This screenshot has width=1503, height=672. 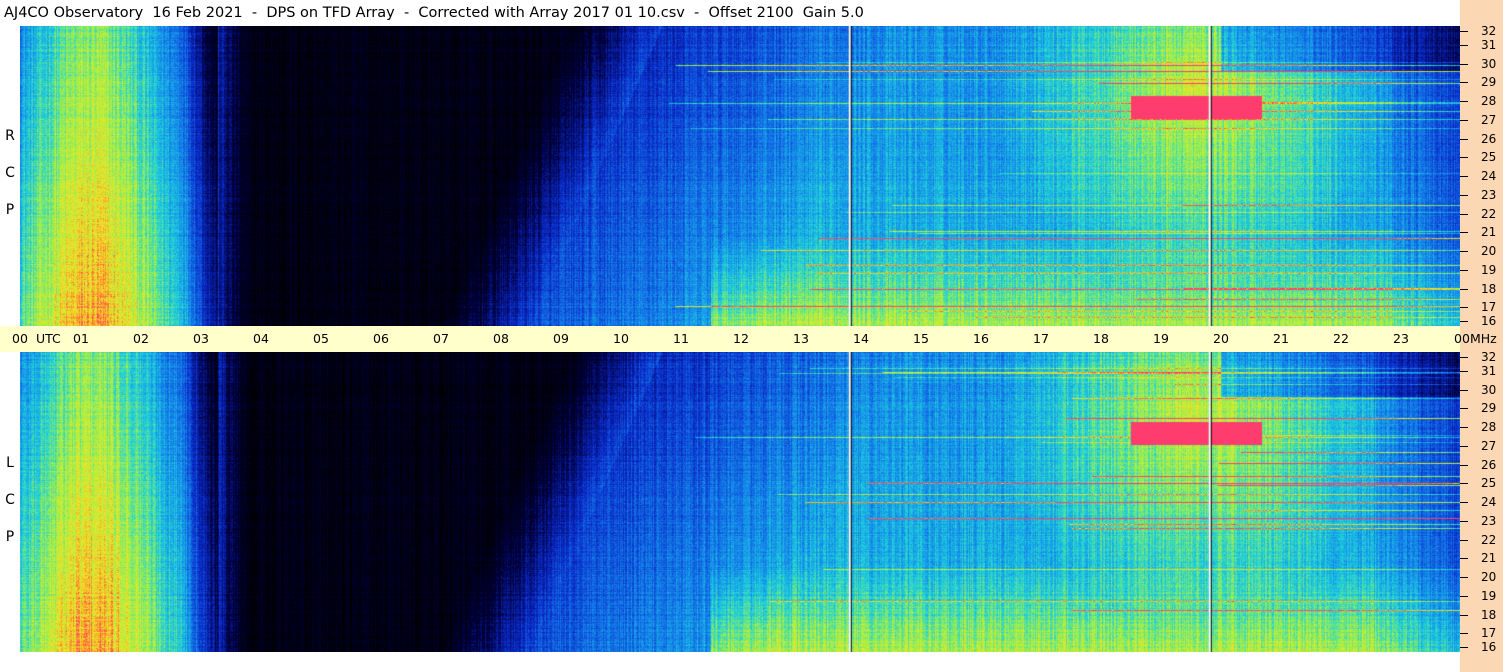 I want to click on rcp-label-c: C, so click(x=10, y=173).